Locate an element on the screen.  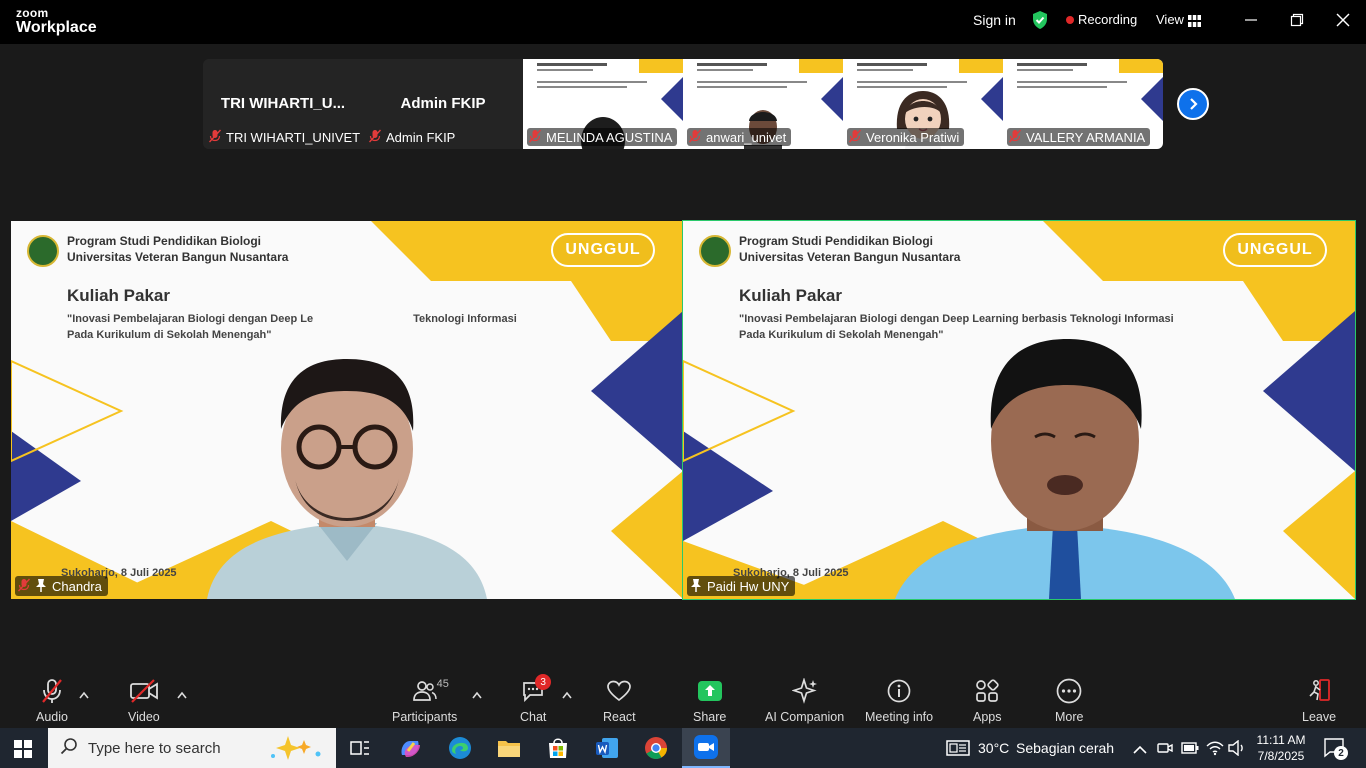
file-explorer-icon is located at coordinates (509, 748).